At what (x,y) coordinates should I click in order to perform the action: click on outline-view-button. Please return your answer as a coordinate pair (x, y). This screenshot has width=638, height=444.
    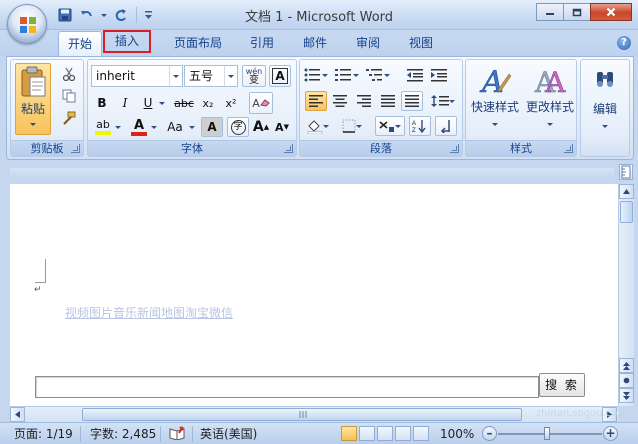
    Looking at the image, I should click on (403, 433).